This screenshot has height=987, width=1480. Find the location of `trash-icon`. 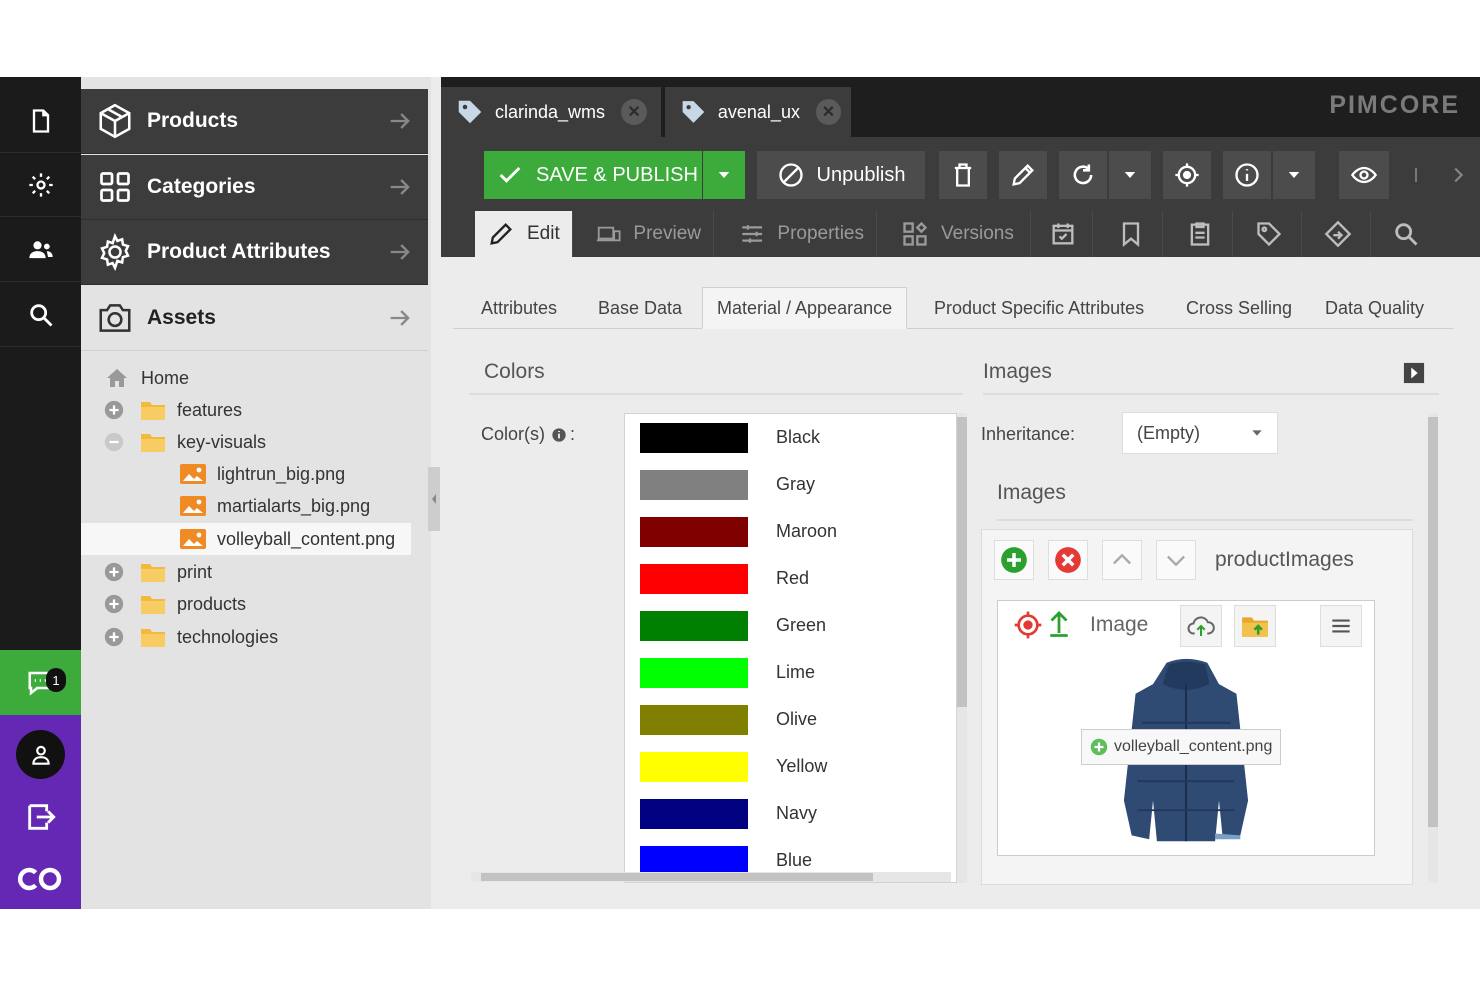

trash-icon is located at coordinates (963, 175).